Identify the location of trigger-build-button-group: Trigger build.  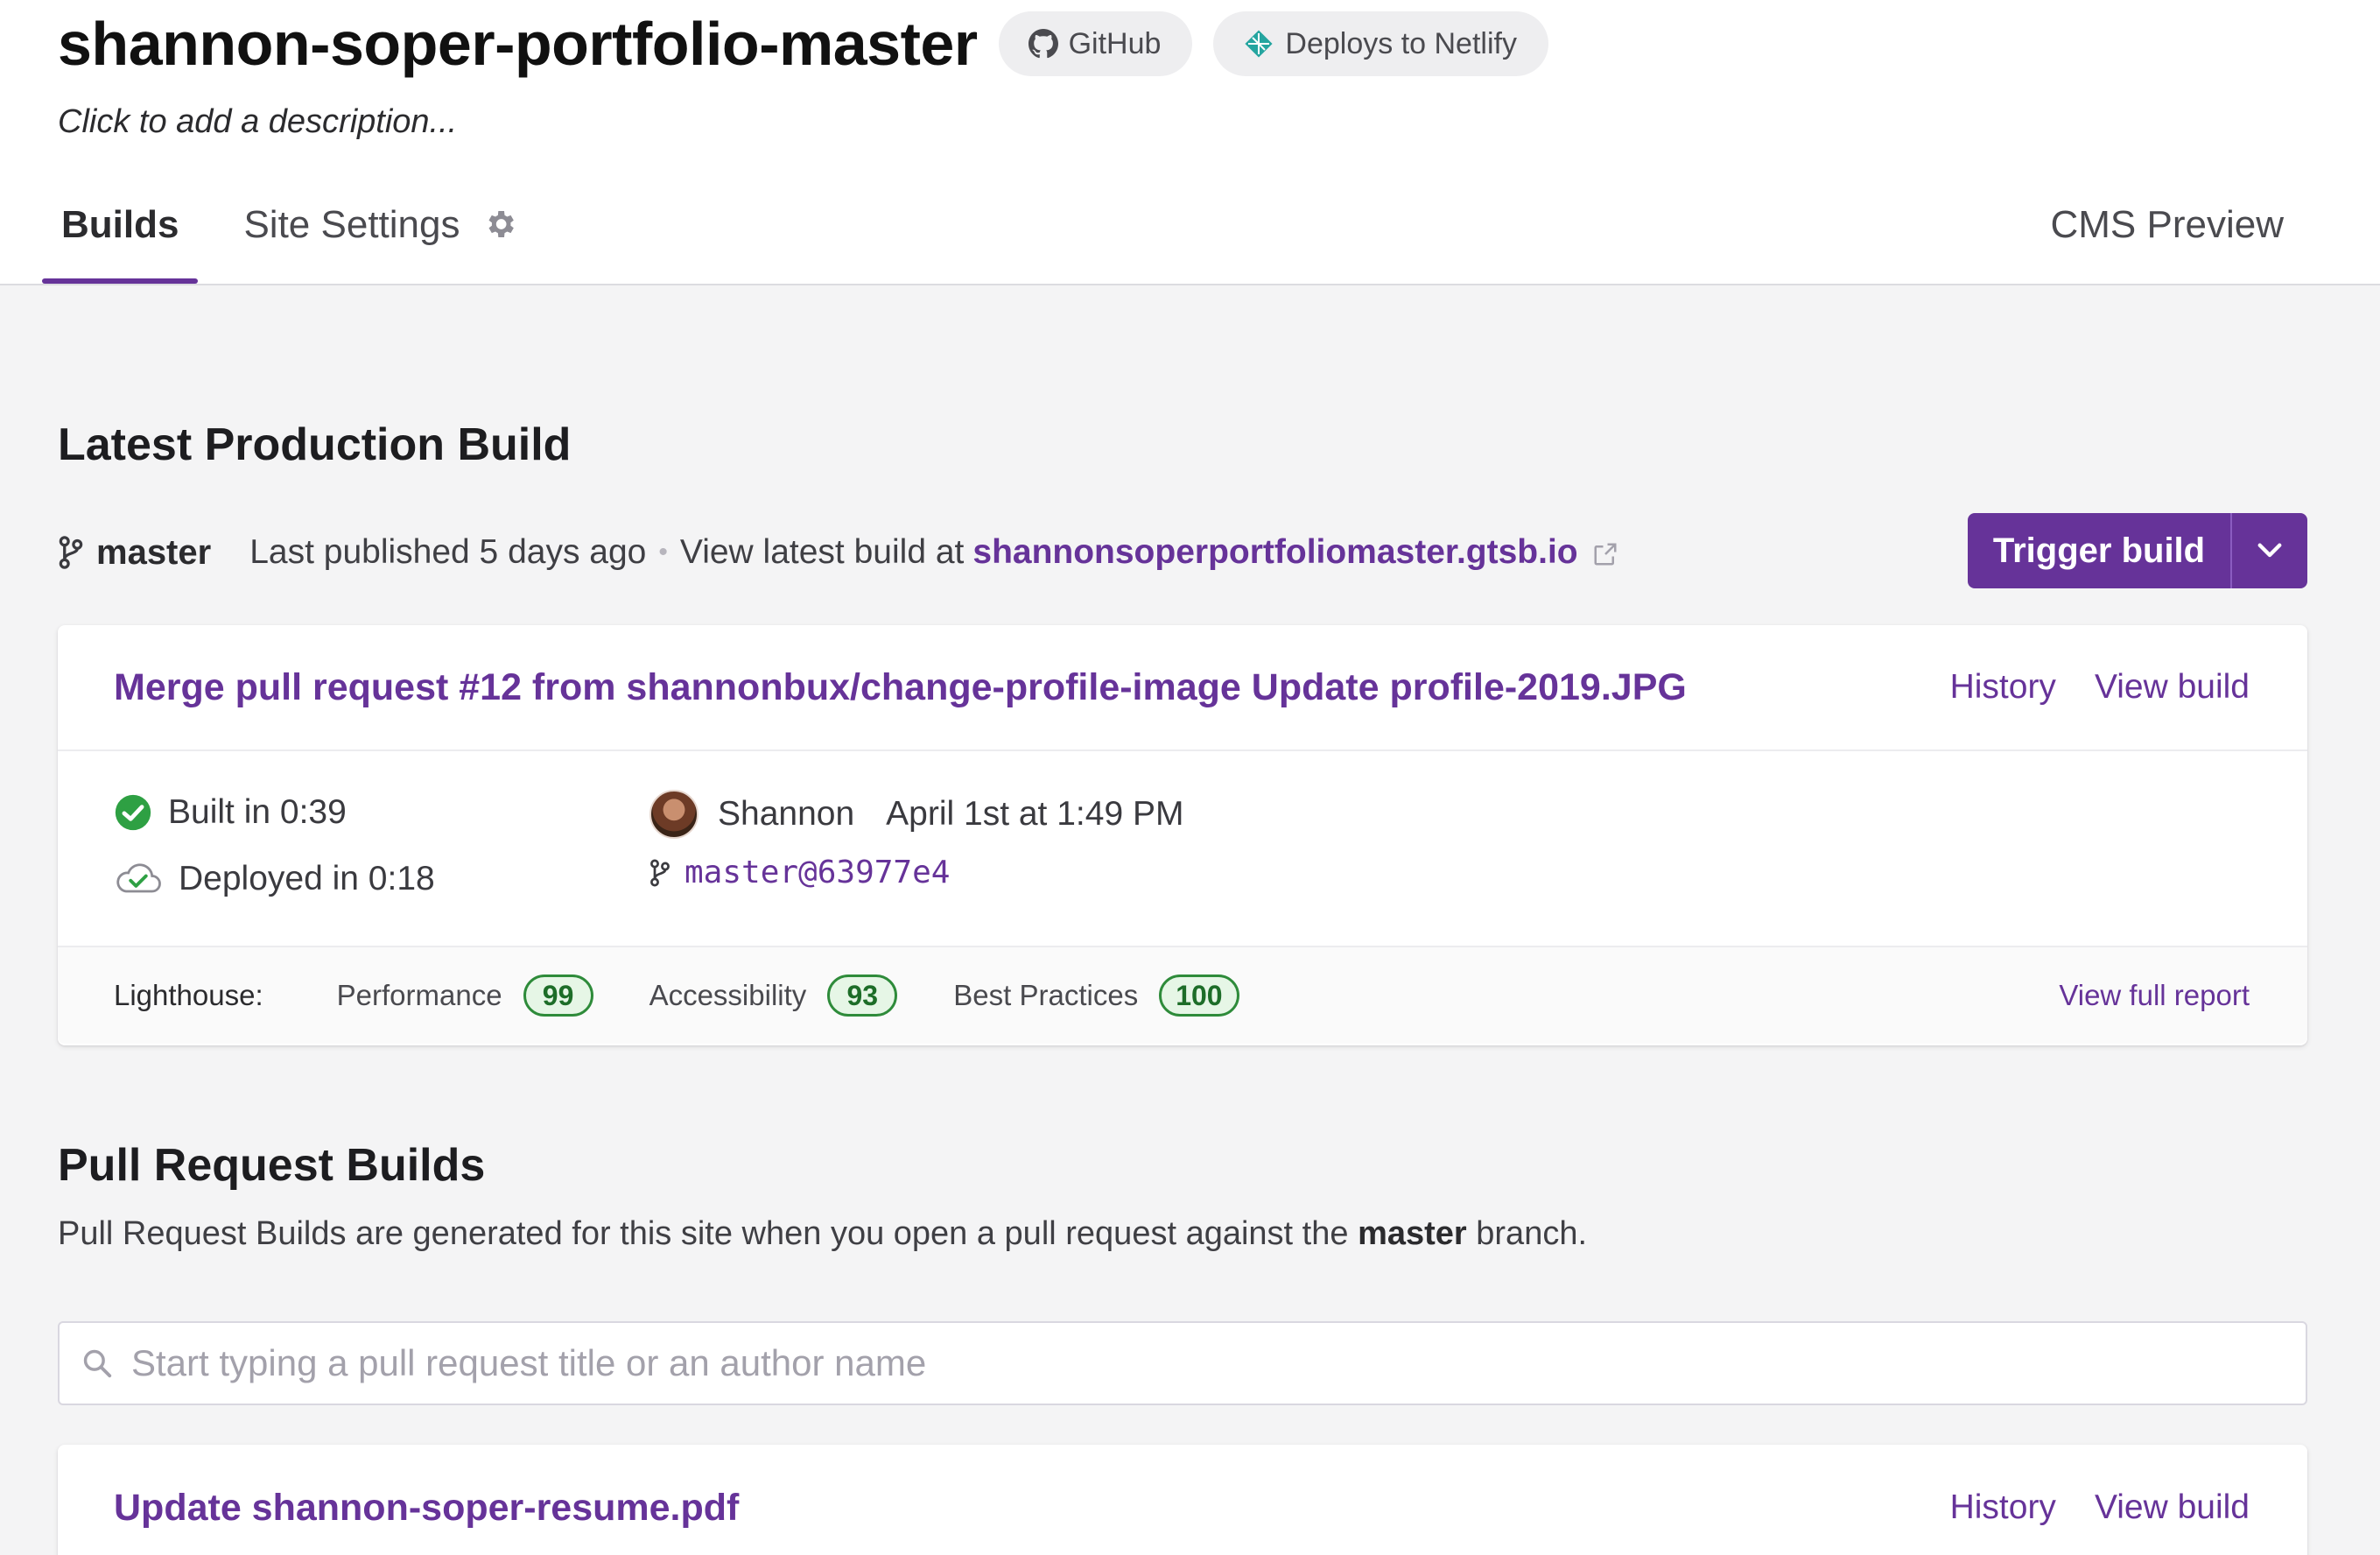
(2137, 550).